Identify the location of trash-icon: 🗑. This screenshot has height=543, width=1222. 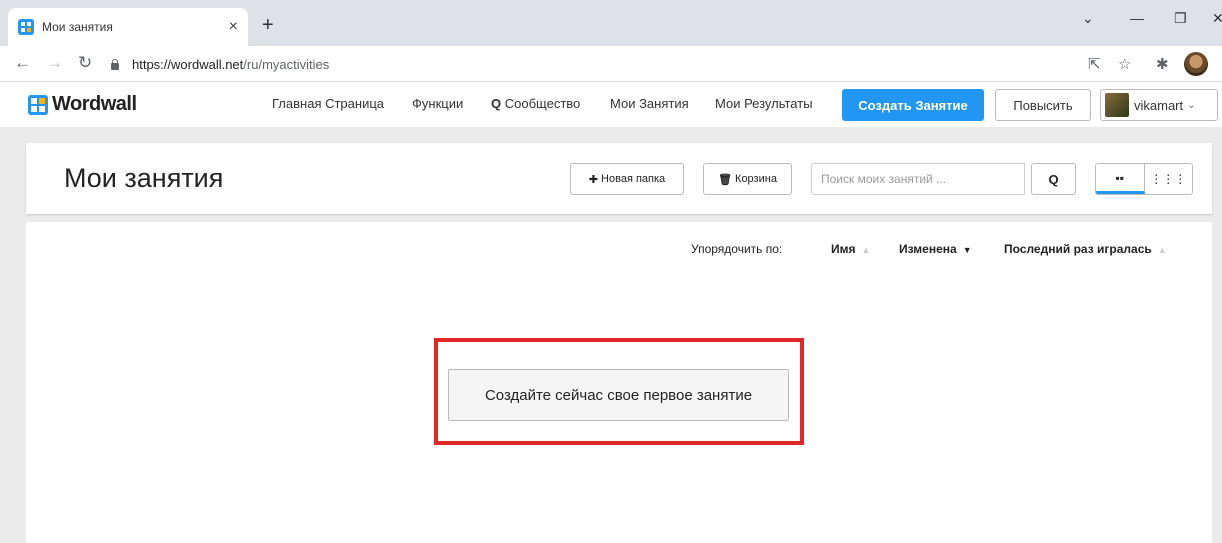
(725, 179).